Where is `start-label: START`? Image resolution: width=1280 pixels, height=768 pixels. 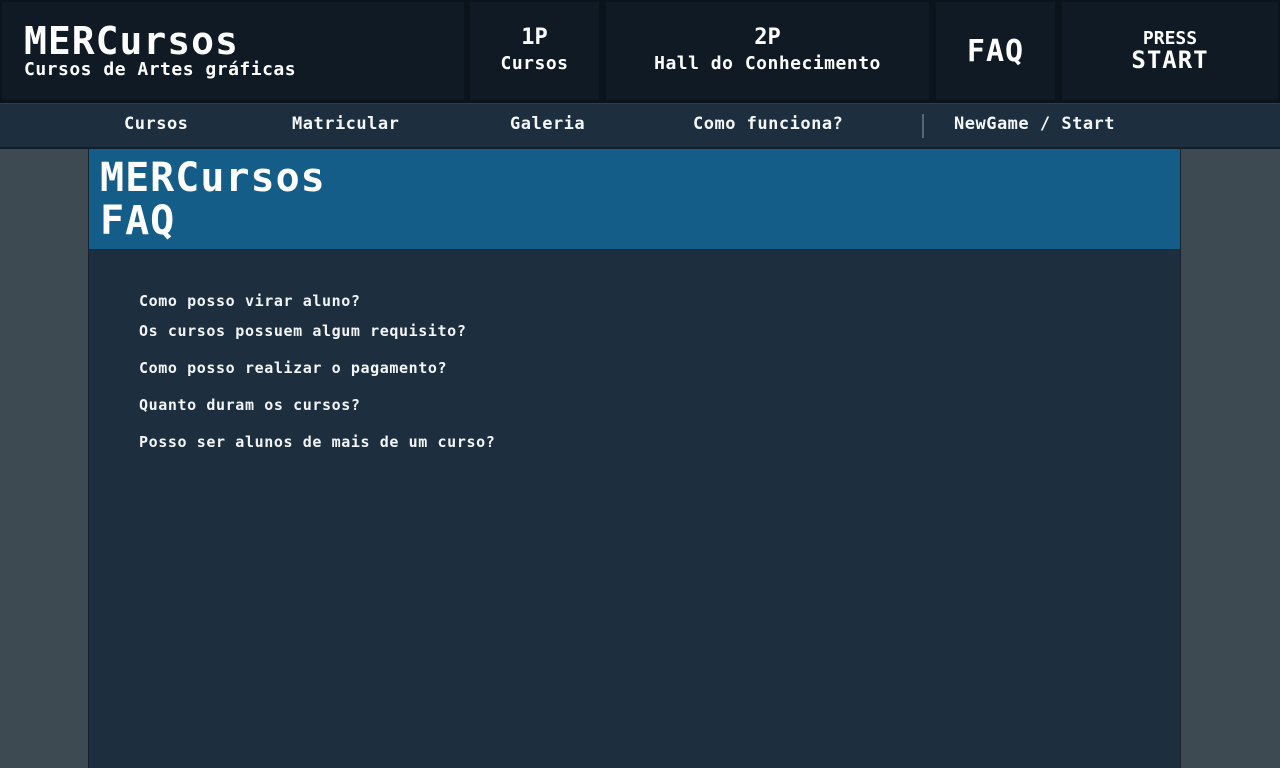 start-label: START is located at coordinates (1170, 60).